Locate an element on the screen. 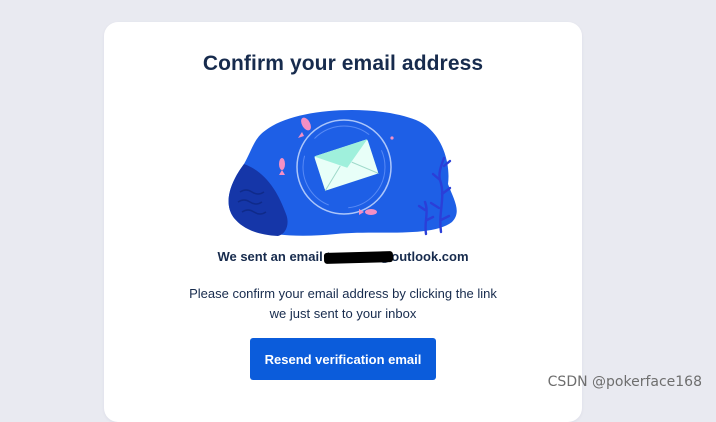 This screenshot has width=716, height=422. resend-verification-button: Resend verification email is located at coordinates (343, 359).